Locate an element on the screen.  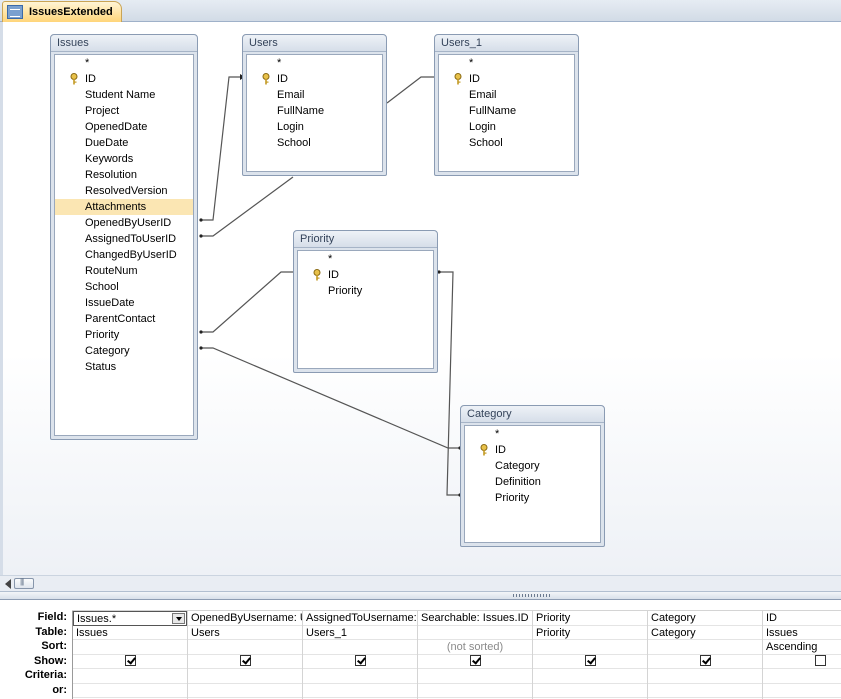
scroll-thumb is located at coordinates (24, 583).